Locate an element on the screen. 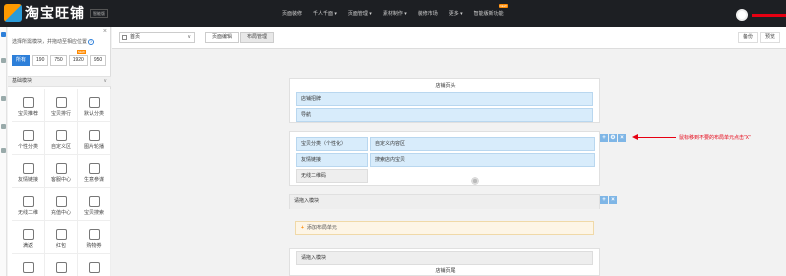  module-item: 充值中心 is located at coordinates (61, 204).